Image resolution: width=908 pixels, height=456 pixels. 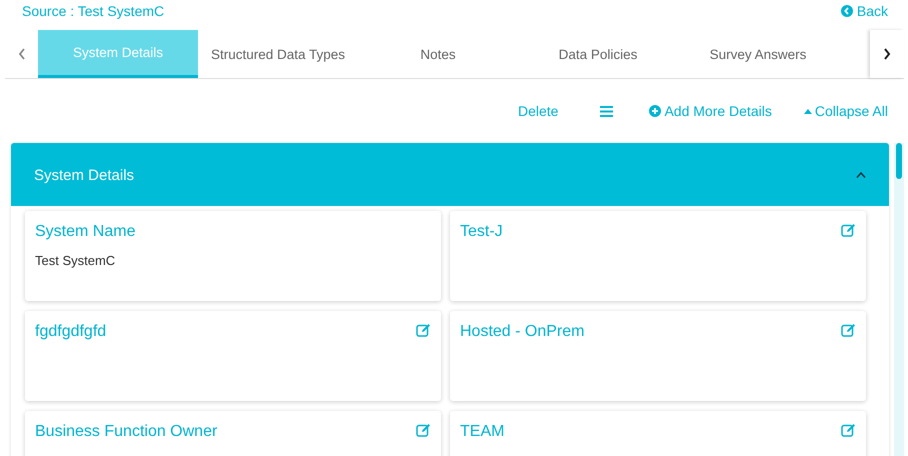 I want to click on caret-up-icon, so click(x=808, y=111).